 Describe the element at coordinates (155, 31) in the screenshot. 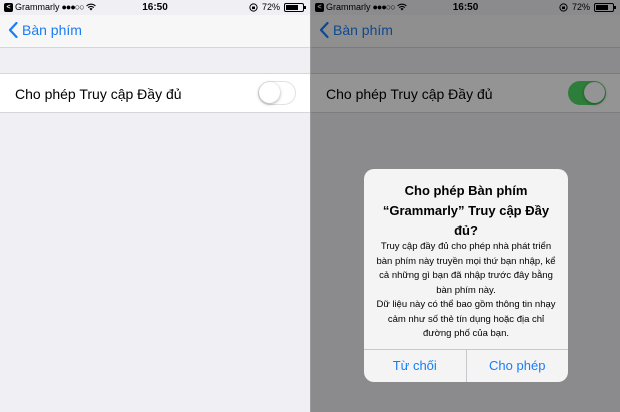

I see `navigation-bar: Bàn phím` at that location.